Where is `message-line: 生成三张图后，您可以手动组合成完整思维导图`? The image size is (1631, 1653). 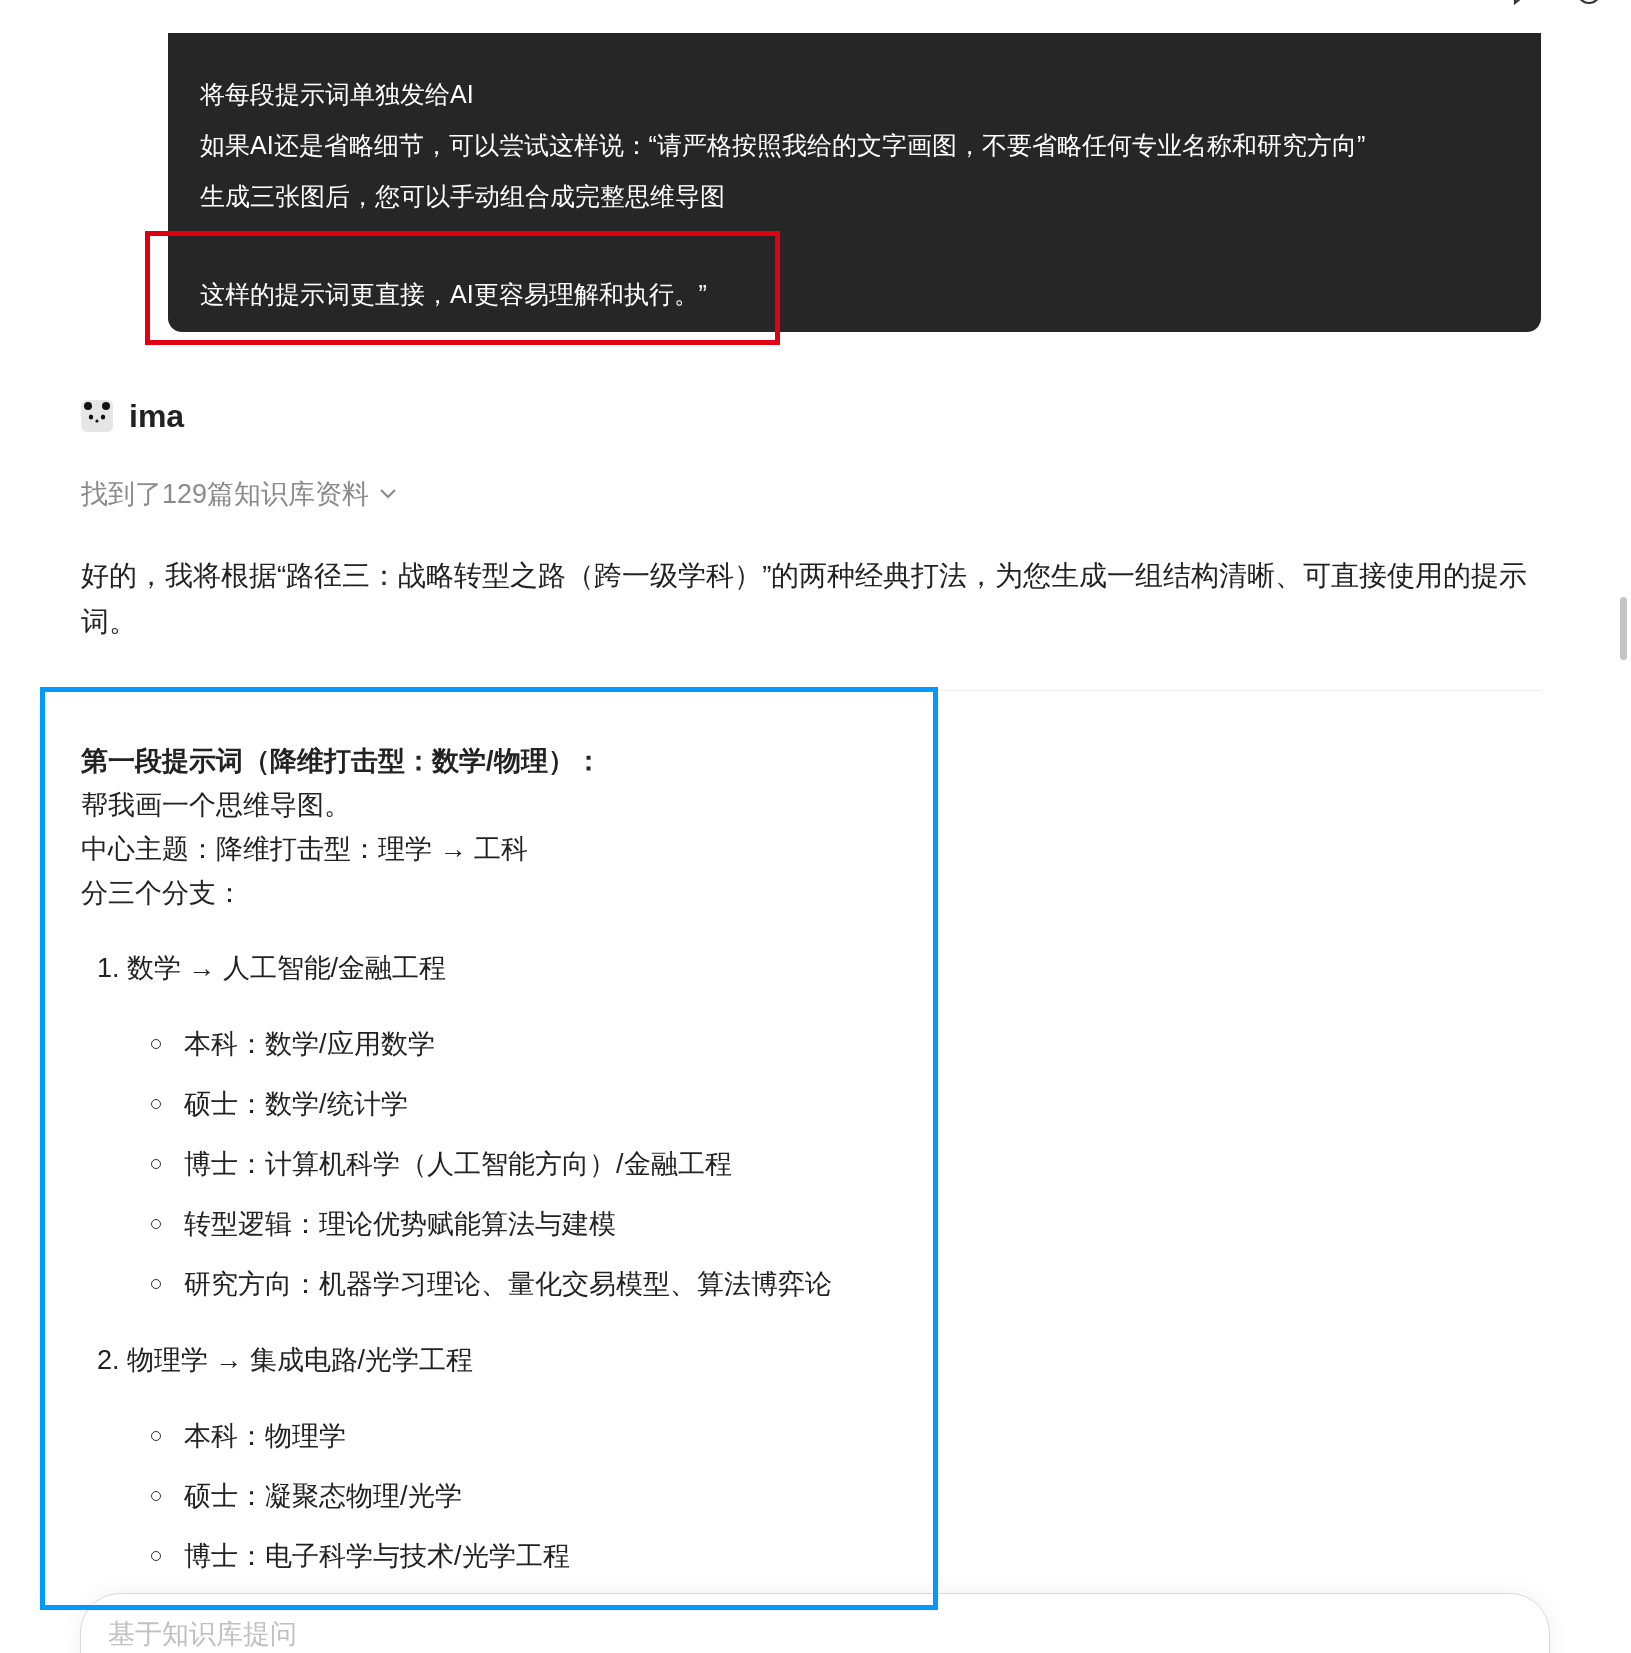 message-line: 生成三张图后，您可以手动组合成完整思维导图 is located at coordinates (463, 196).